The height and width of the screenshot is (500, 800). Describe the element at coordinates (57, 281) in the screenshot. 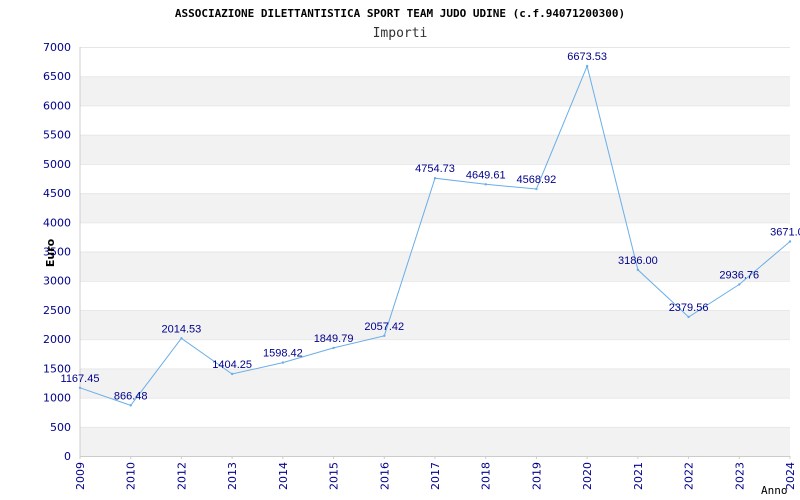

I see `y-tick-label: 3000` at that location.